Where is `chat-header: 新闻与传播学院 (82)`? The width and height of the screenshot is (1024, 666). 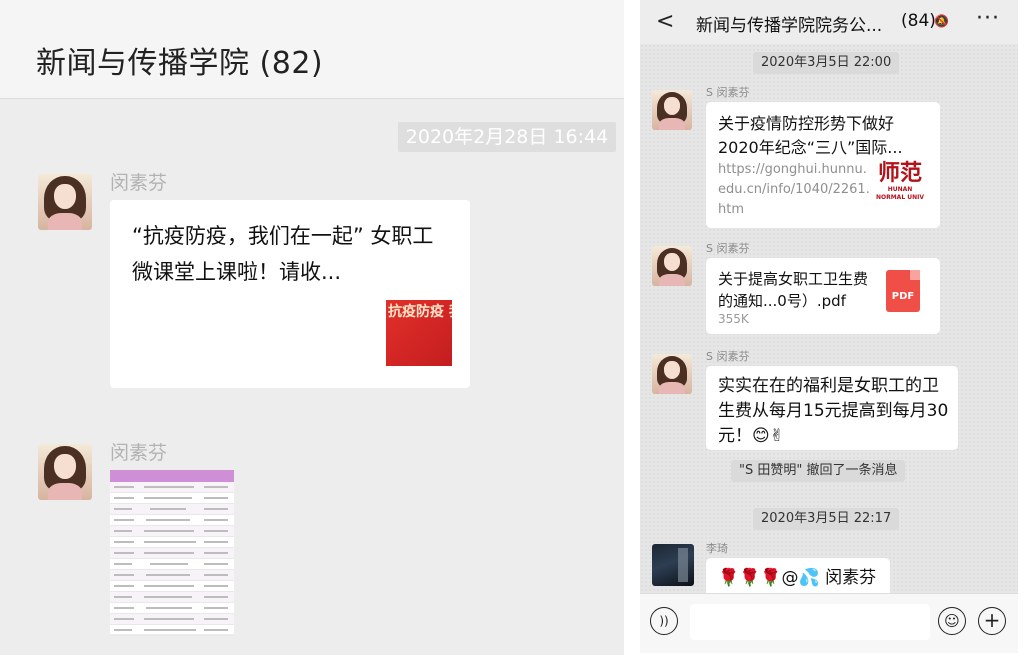
chat-header: 新闻与传播学院 (82) is located at coordinates (312, 49).